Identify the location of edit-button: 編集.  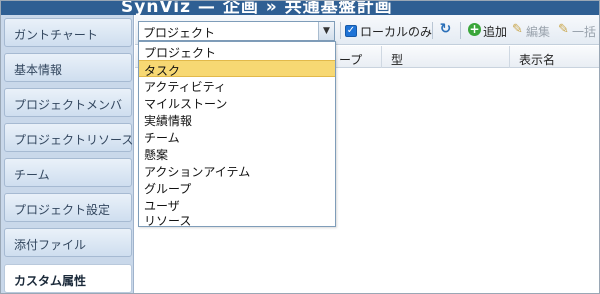
(538, 31).